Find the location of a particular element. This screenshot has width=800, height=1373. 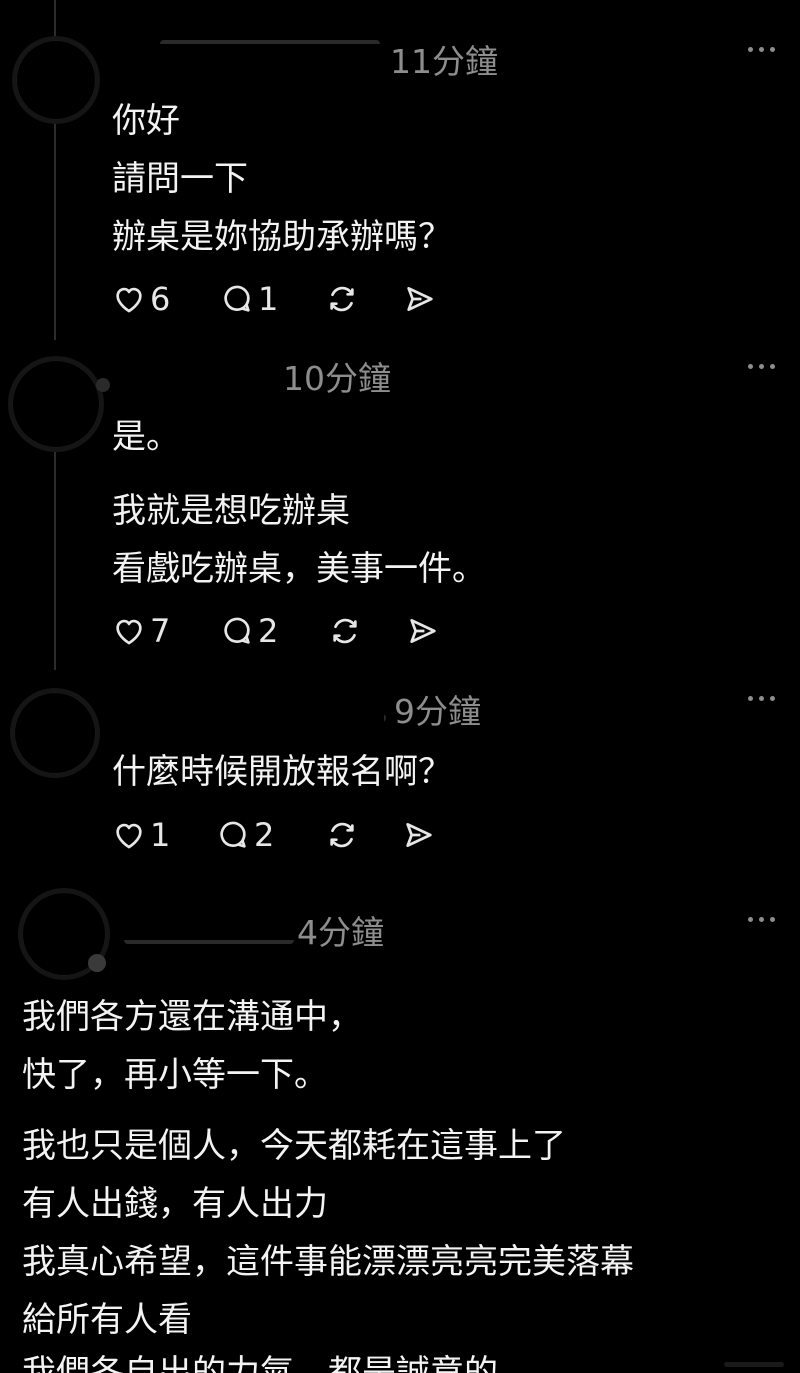

reply-button: 1 is located at coordinates (249, 299).